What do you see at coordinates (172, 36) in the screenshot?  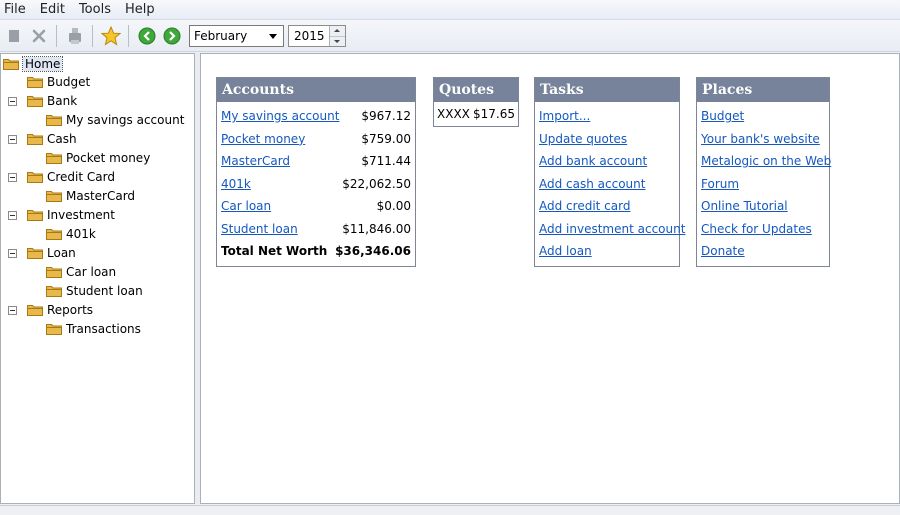 I see `forward-arrow-icon` at bounding box center [172, 36].